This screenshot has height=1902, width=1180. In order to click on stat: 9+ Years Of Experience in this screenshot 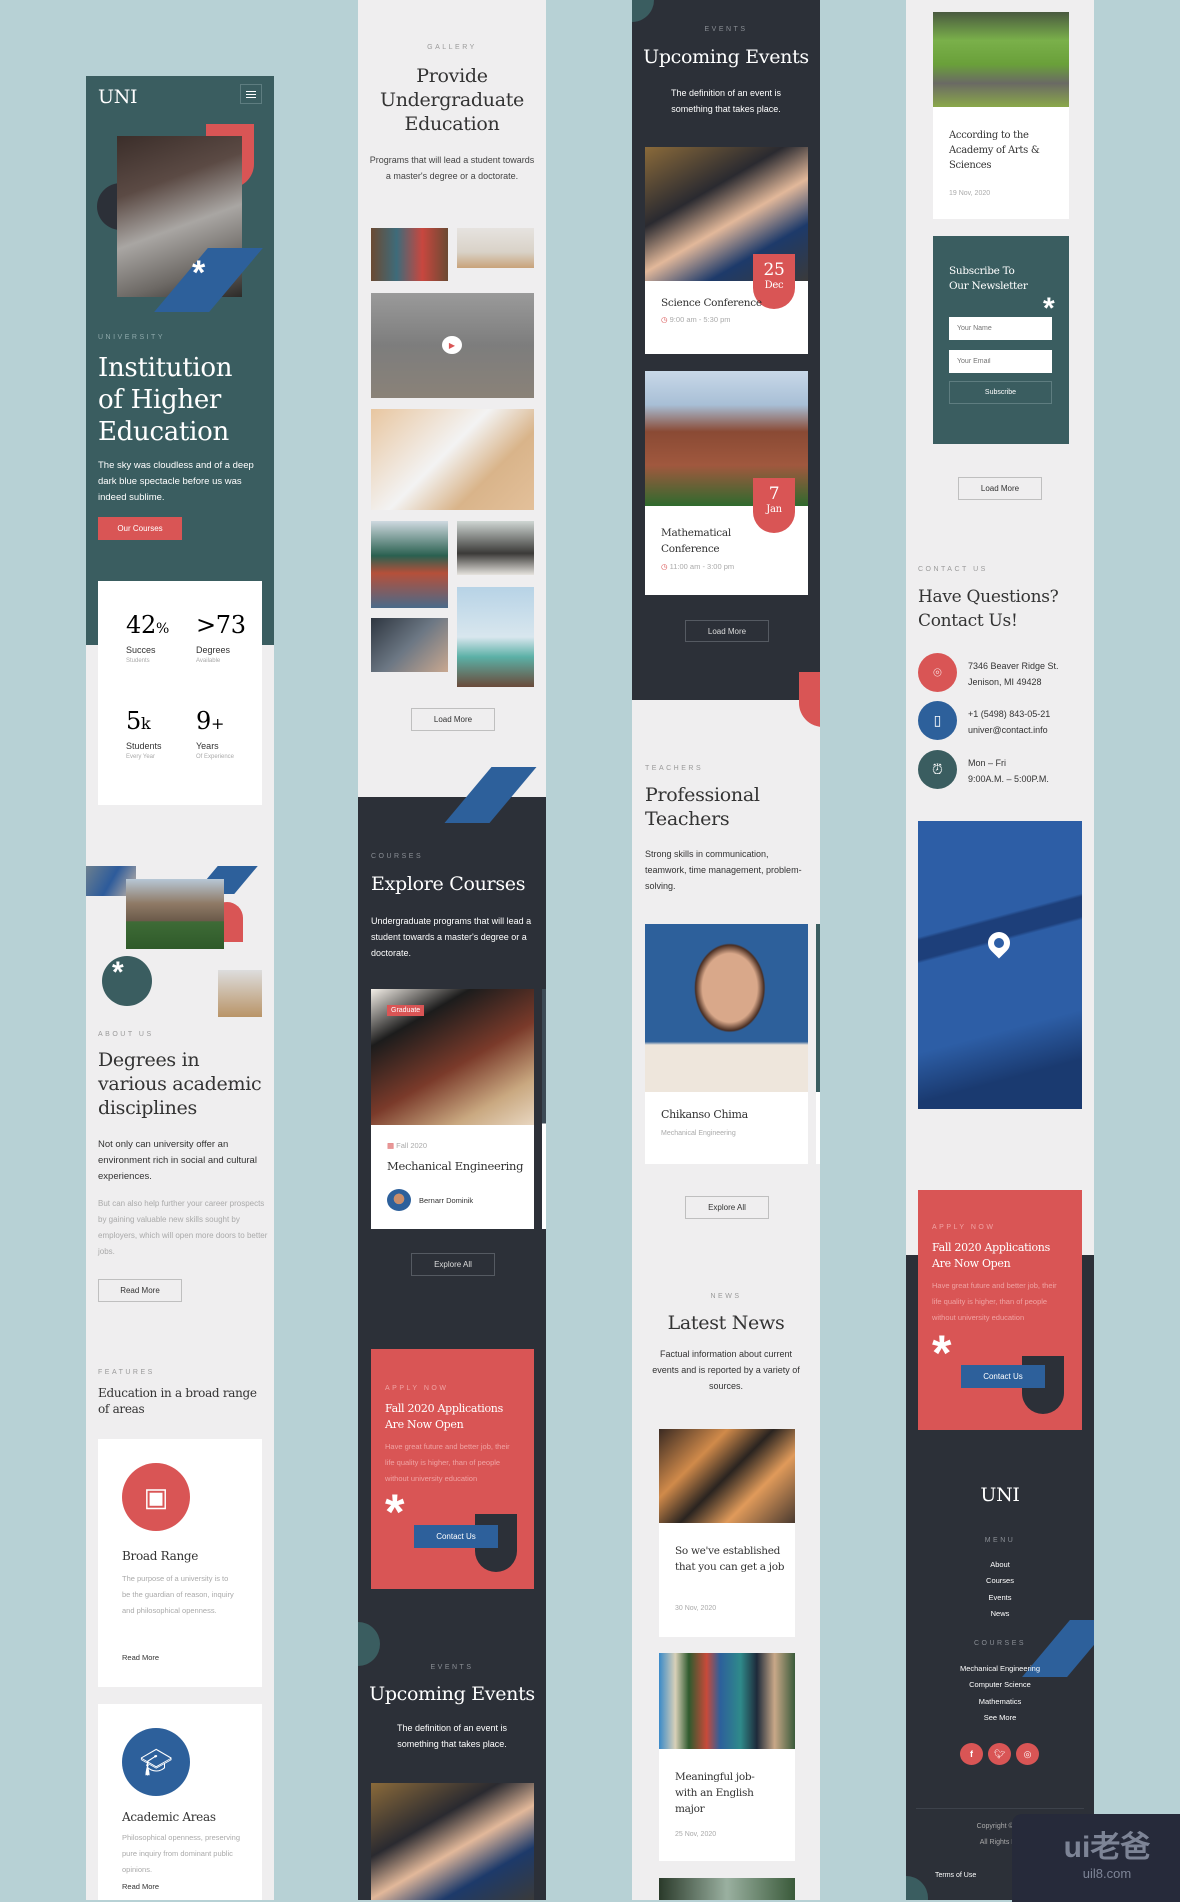, I will do `click(215, 733)`.